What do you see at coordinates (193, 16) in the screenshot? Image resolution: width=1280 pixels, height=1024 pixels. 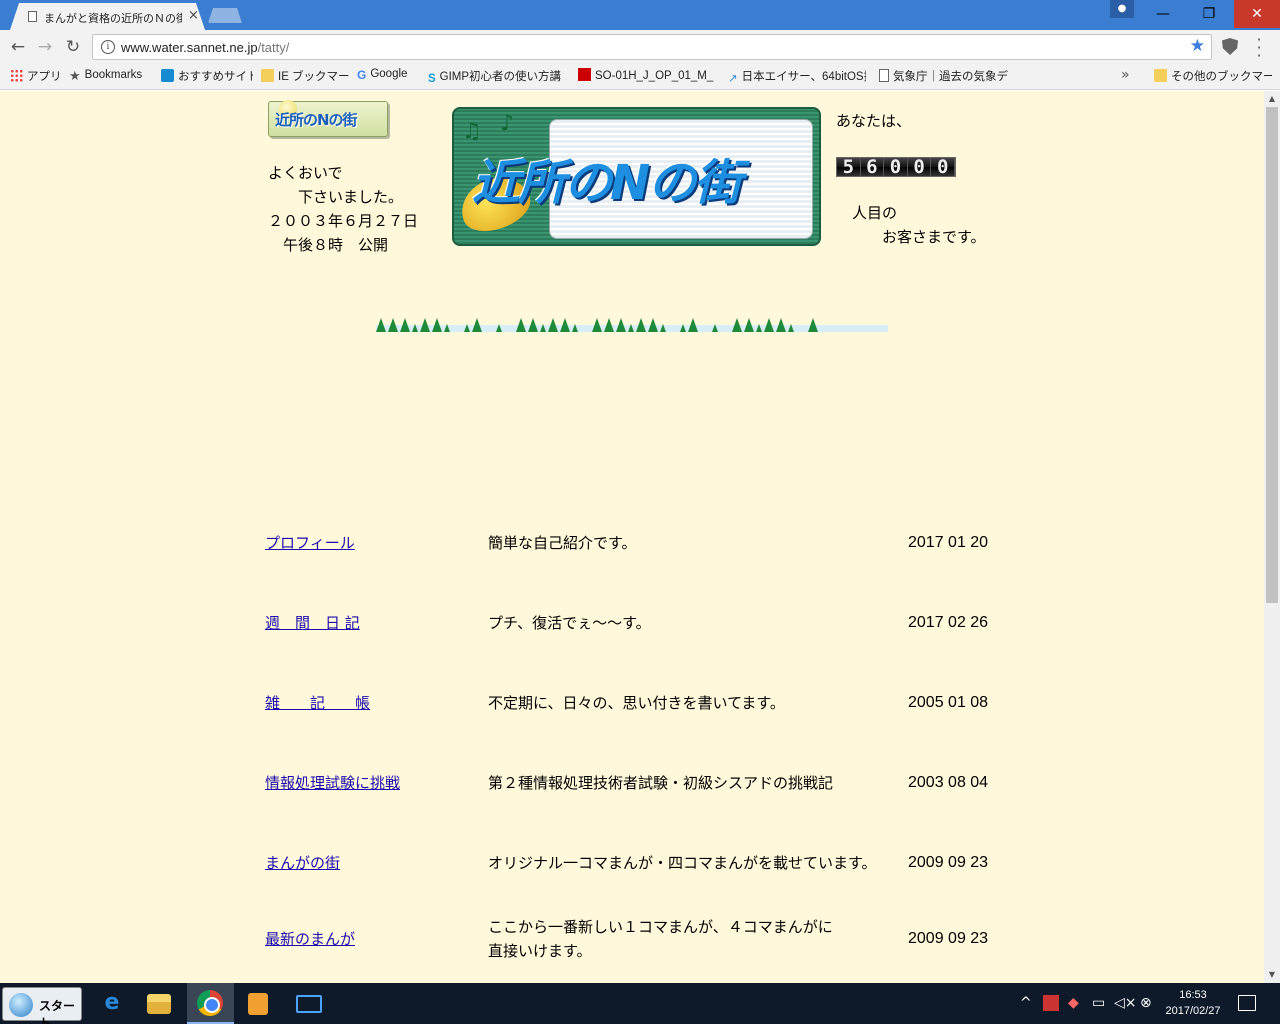 I see `close-tab-icon: ×` at bounding box center [193, 16].